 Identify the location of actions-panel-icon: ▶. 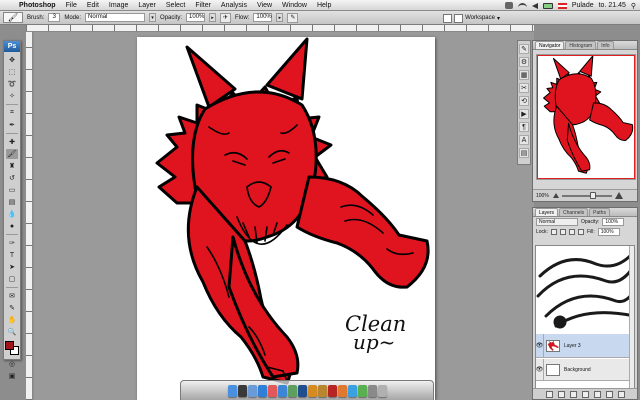
(524, 114).